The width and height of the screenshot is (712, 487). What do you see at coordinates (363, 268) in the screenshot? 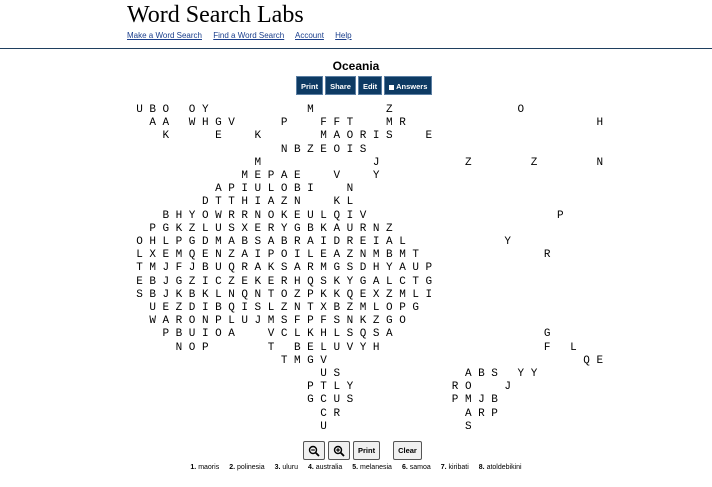
I see `grid-letter: D` at bounding box center [363, 268].